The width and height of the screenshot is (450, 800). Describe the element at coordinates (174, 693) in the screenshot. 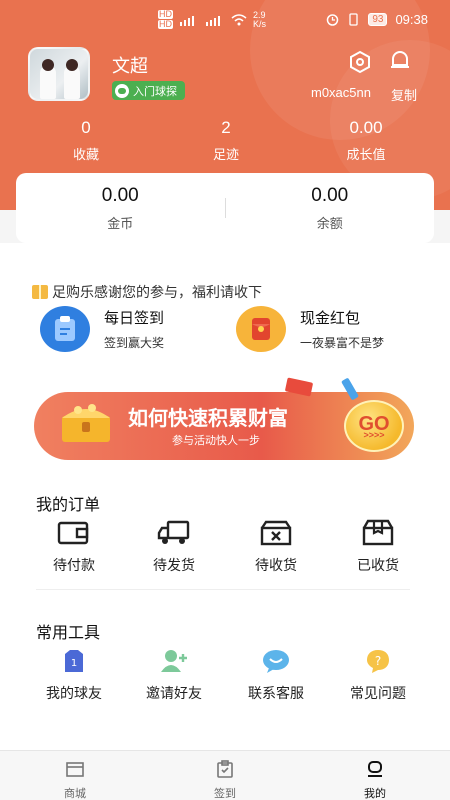

I see `tool-label: 邀请好友` at that location.